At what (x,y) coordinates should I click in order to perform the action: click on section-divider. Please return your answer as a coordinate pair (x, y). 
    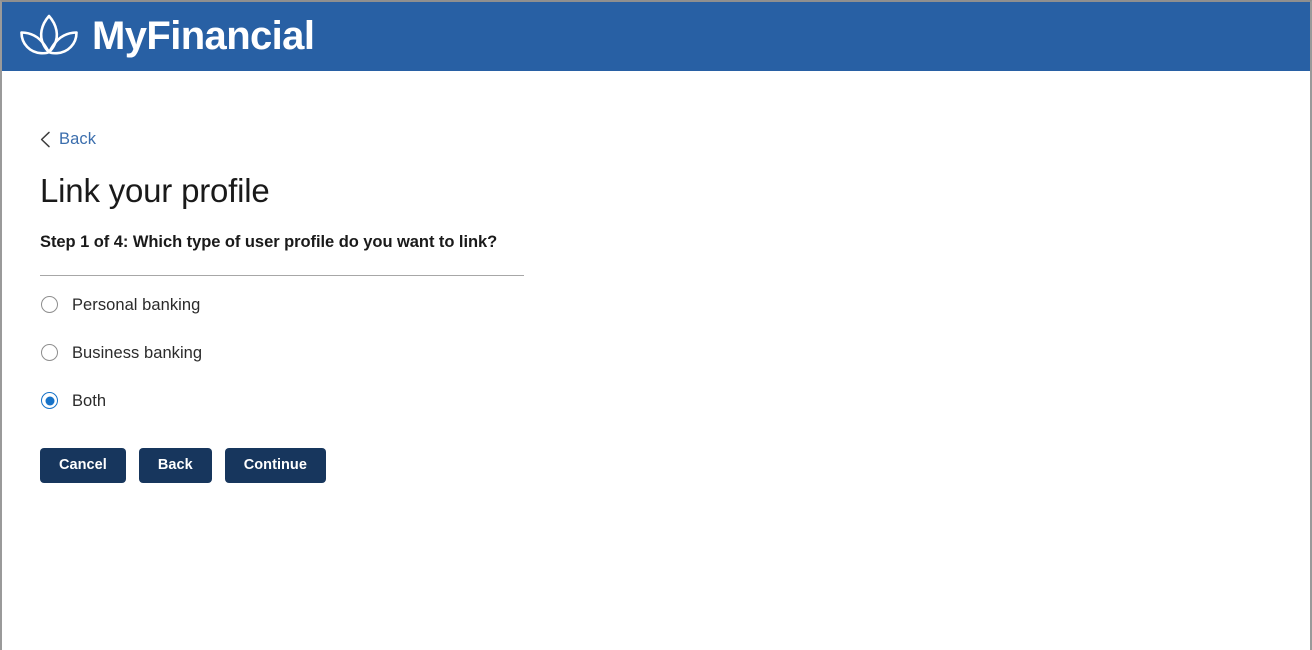
    Looking at the image, I should click on (282, 275).